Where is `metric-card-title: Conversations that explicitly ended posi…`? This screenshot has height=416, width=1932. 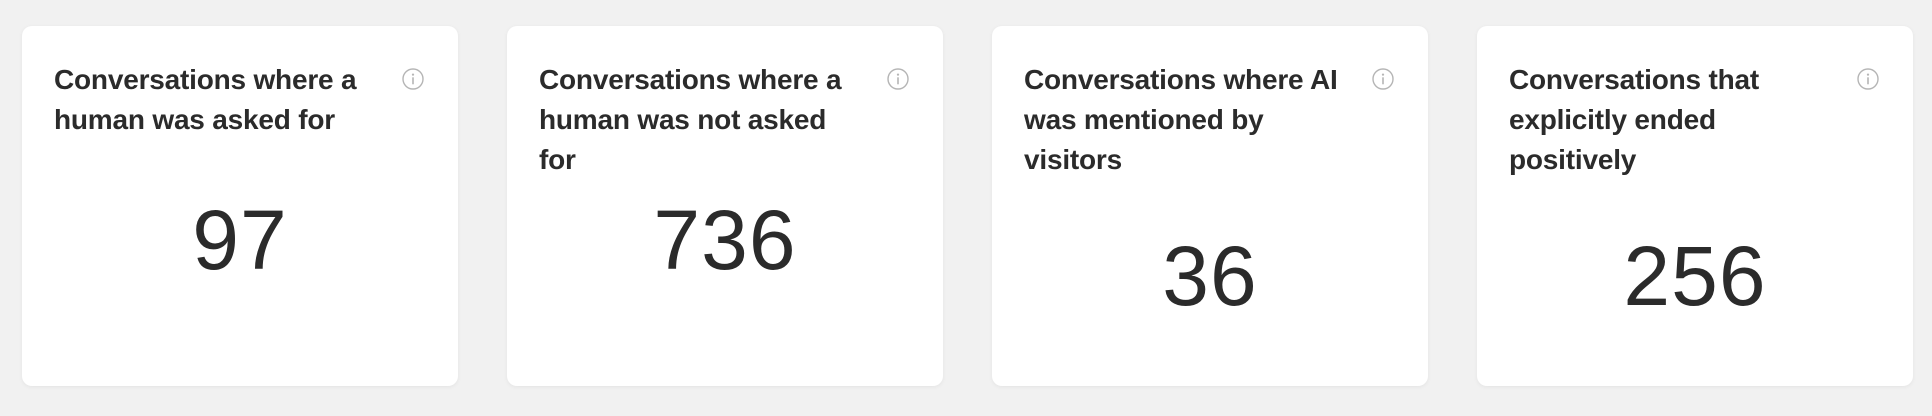 metric-card-title: Conversations that explicitly ended posi… is located at coordinates (1634, 119).